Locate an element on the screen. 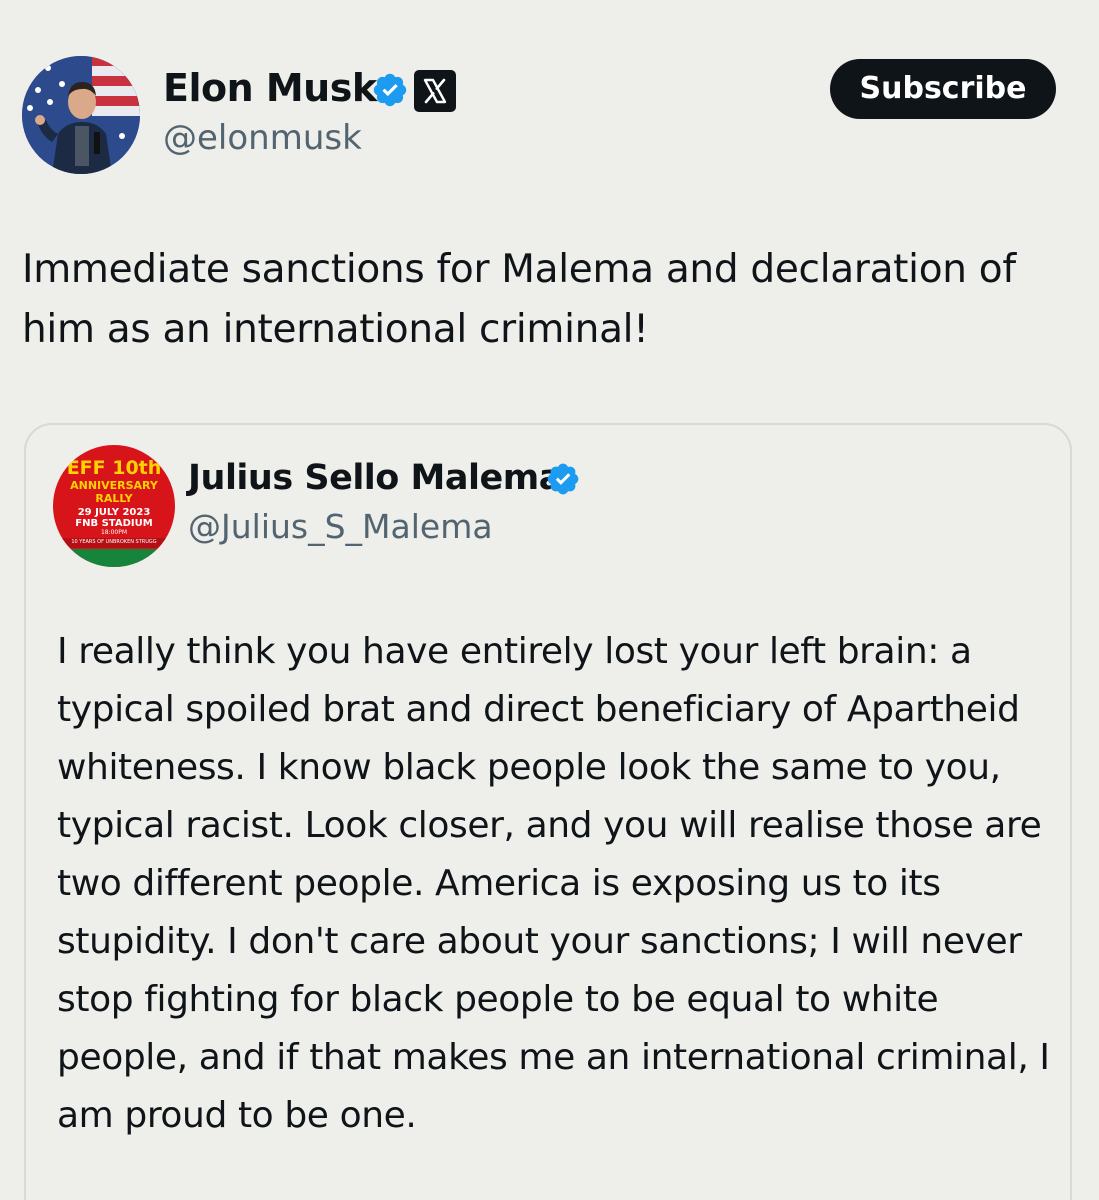 The height and width of the screenshot is (1200, 1099). author-handle: @elonmusk is located at coordinates (262, 138).